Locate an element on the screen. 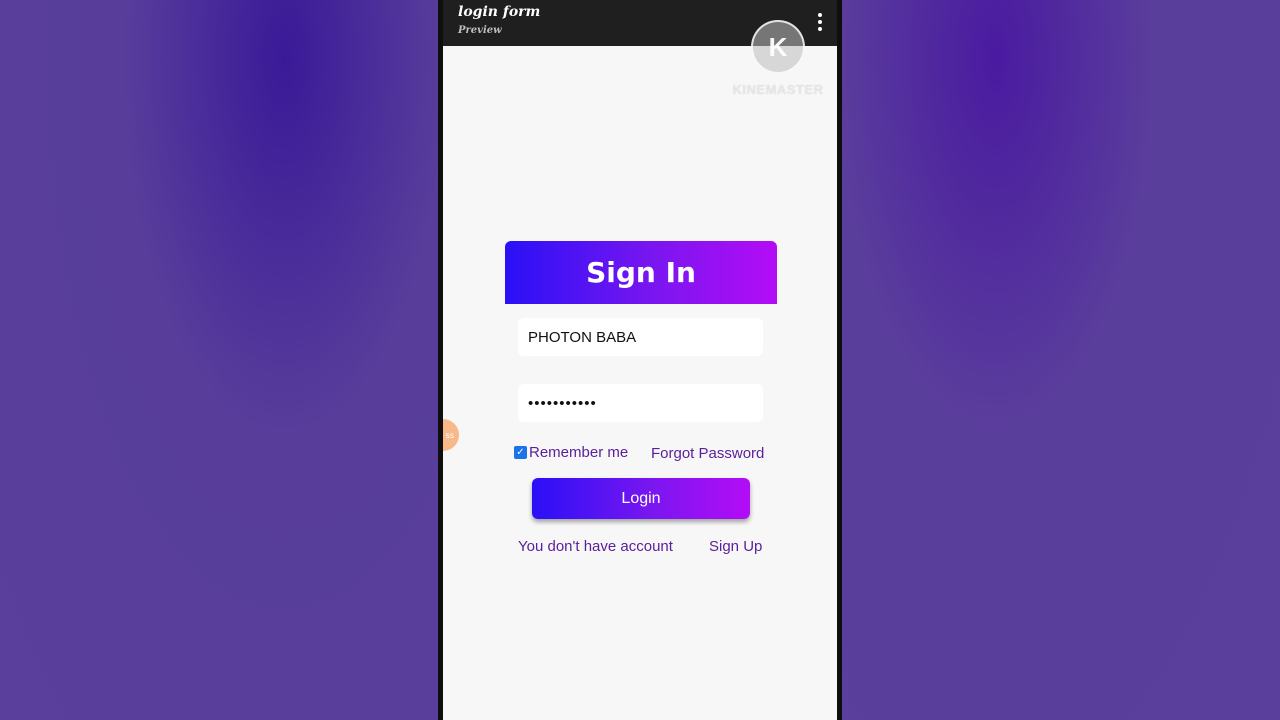 This screenshot has width=1280, height=720. username-input is located at coordinates (640, 337).